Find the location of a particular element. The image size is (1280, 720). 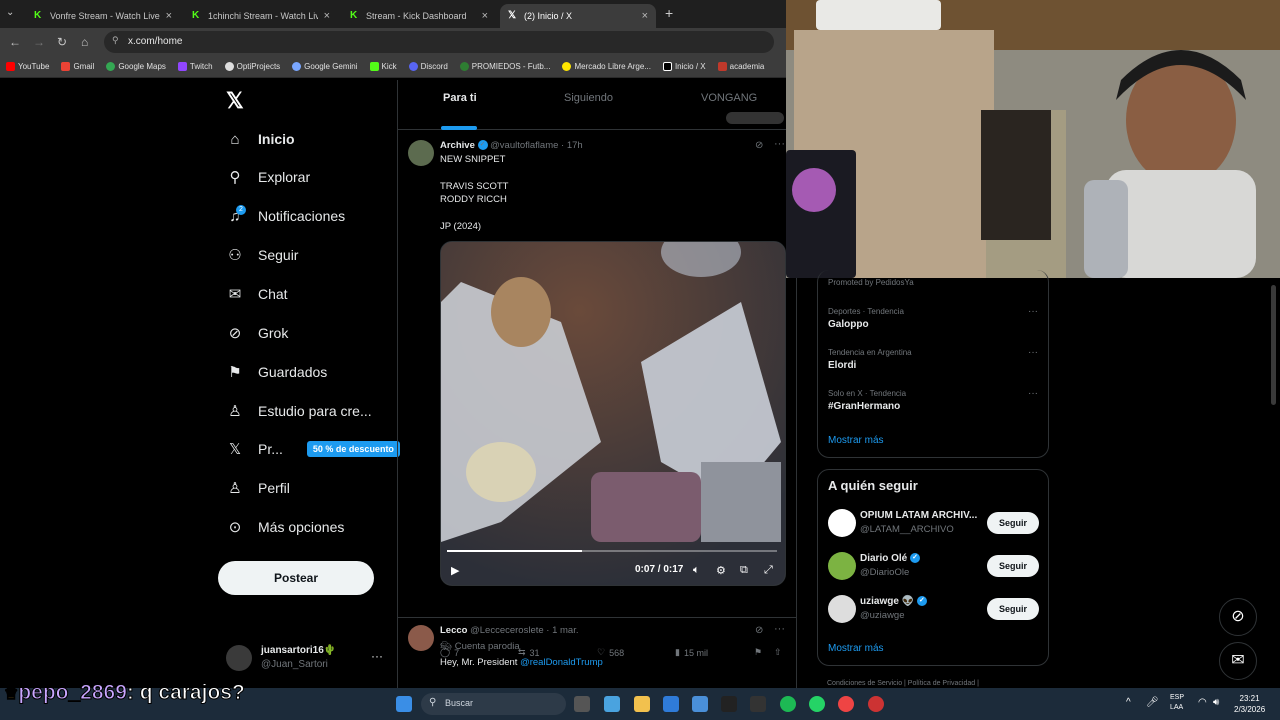

picture-in-picture-icon: ⧉ is located at coordinates (744, 570).